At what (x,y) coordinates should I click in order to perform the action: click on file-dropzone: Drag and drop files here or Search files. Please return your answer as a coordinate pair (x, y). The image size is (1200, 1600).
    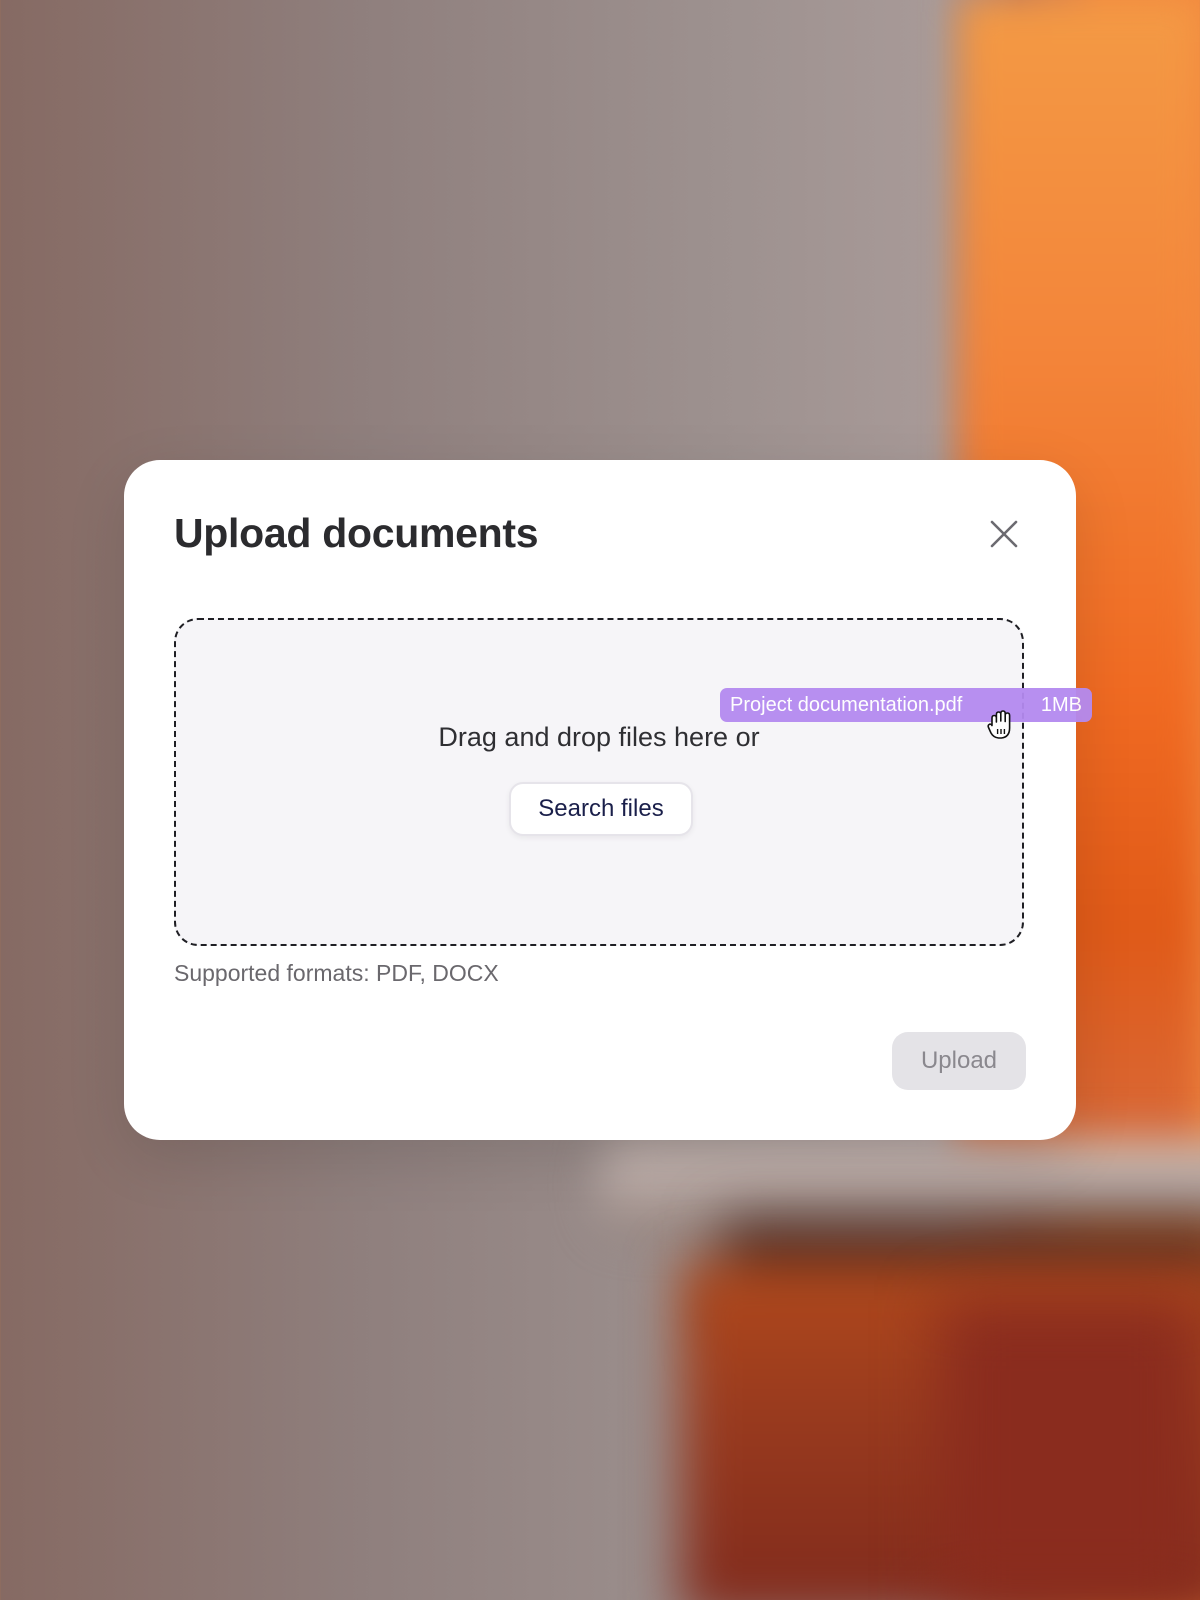
    Looking at the image, I should click on (599, 782).